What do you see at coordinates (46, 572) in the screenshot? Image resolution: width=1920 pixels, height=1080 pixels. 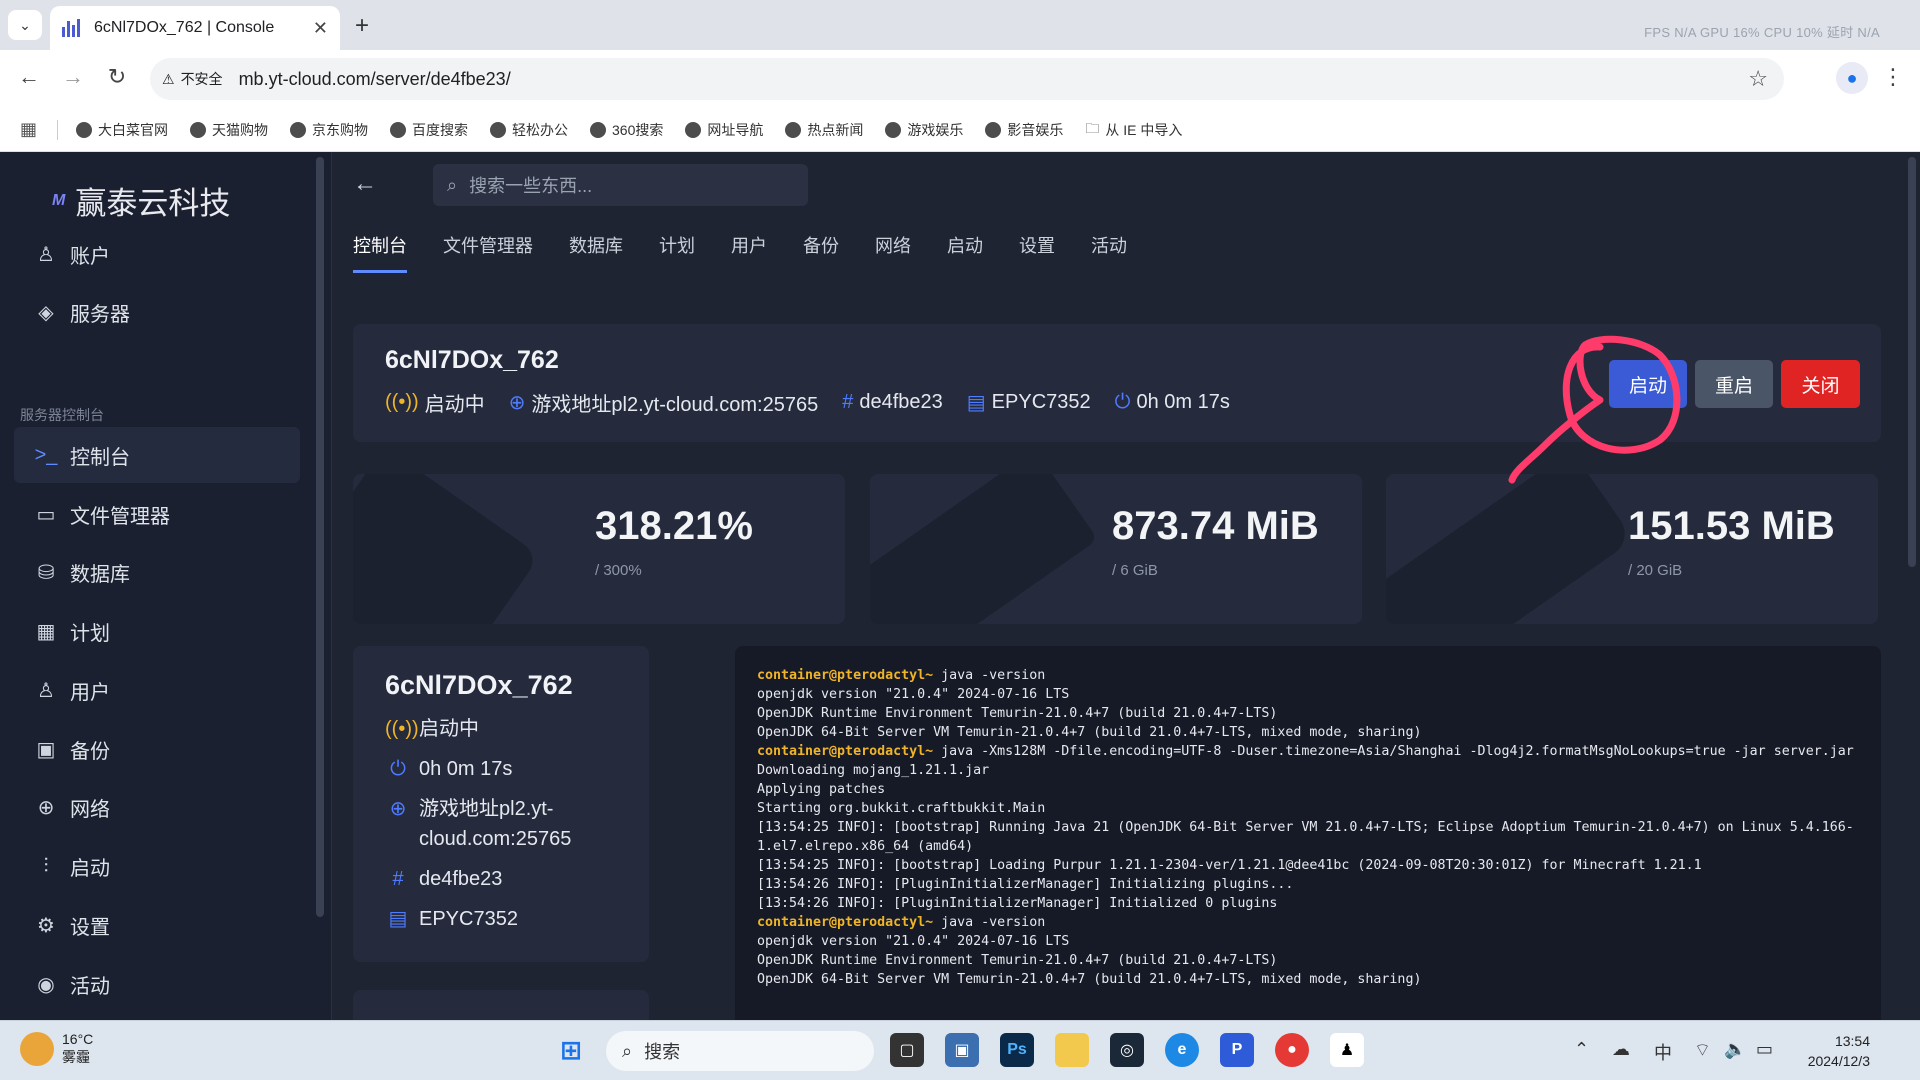 I see `database-icon: ⛁` at bounding box center [46, 572].